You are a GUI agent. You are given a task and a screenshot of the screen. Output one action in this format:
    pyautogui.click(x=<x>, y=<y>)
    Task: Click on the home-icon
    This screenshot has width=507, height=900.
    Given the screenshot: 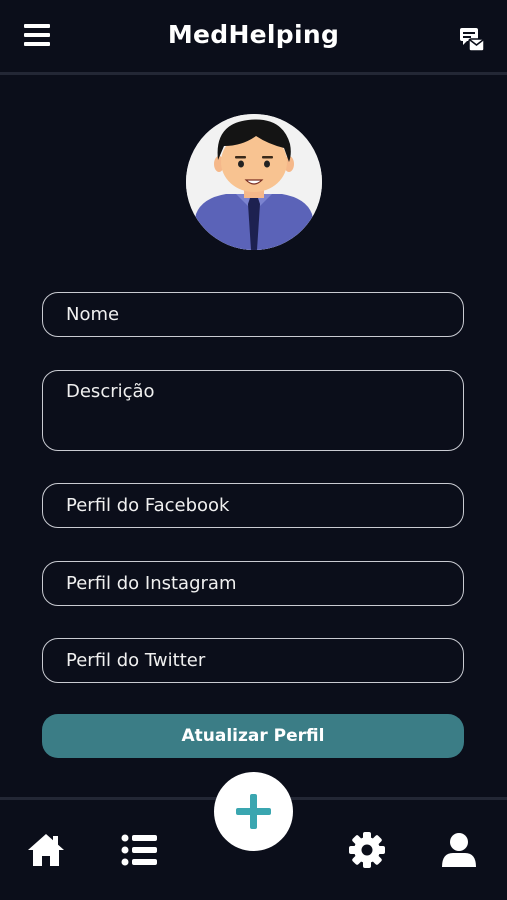 What is the action you would take?
    pyautogui.click(x=46, y=850)
    